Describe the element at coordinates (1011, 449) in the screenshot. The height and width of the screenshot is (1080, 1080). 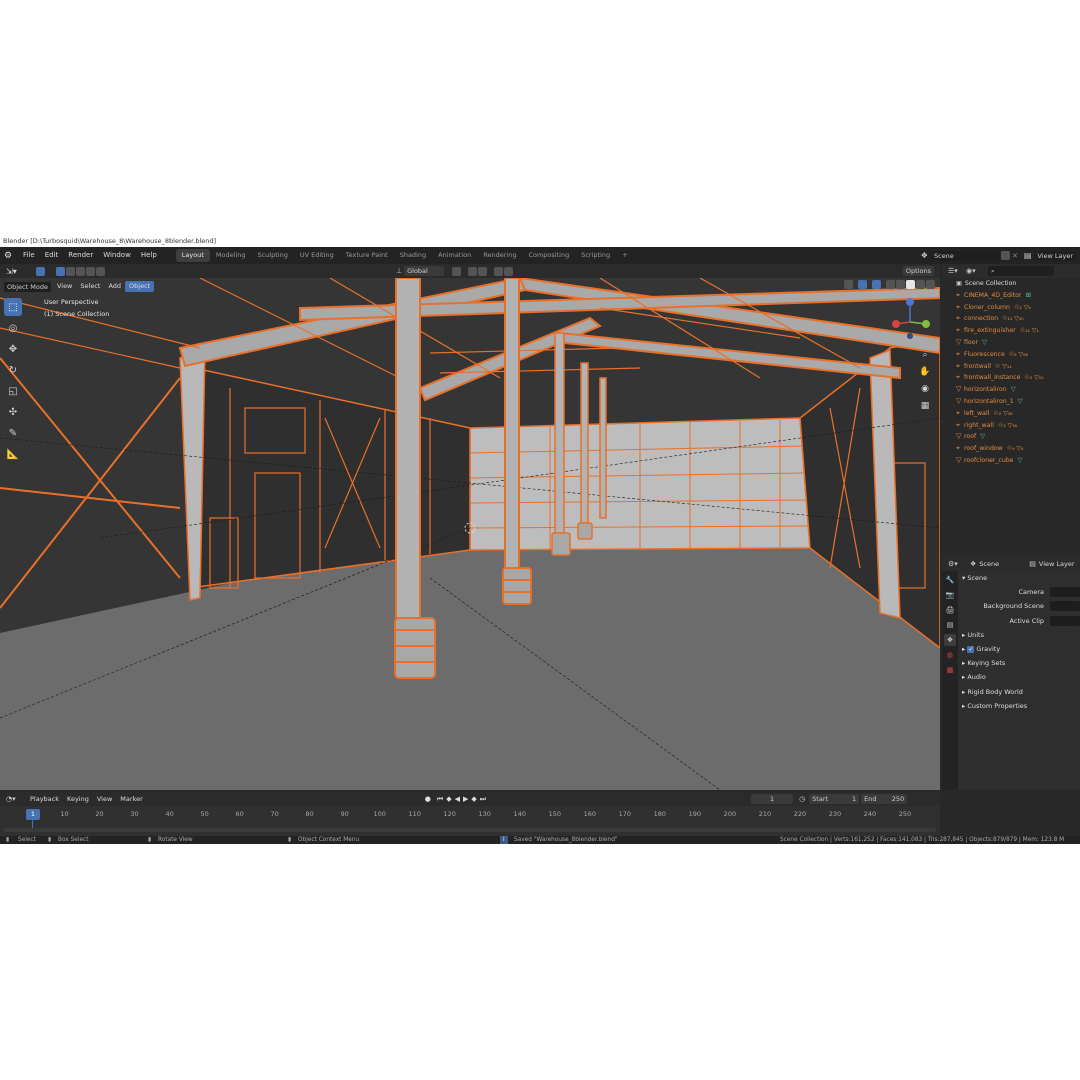
I see `outliner-item: ⌖ roof_window ♲₉ ▽₈` at that location.